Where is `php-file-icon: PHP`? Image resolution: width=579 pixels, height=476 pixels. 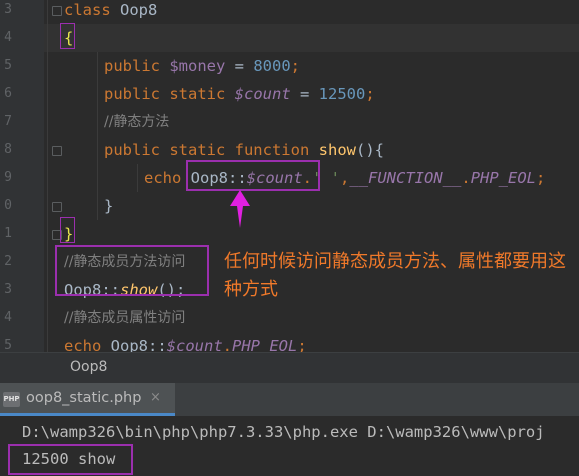 php-file-icon: PHP is located at coordinates (11, 399).